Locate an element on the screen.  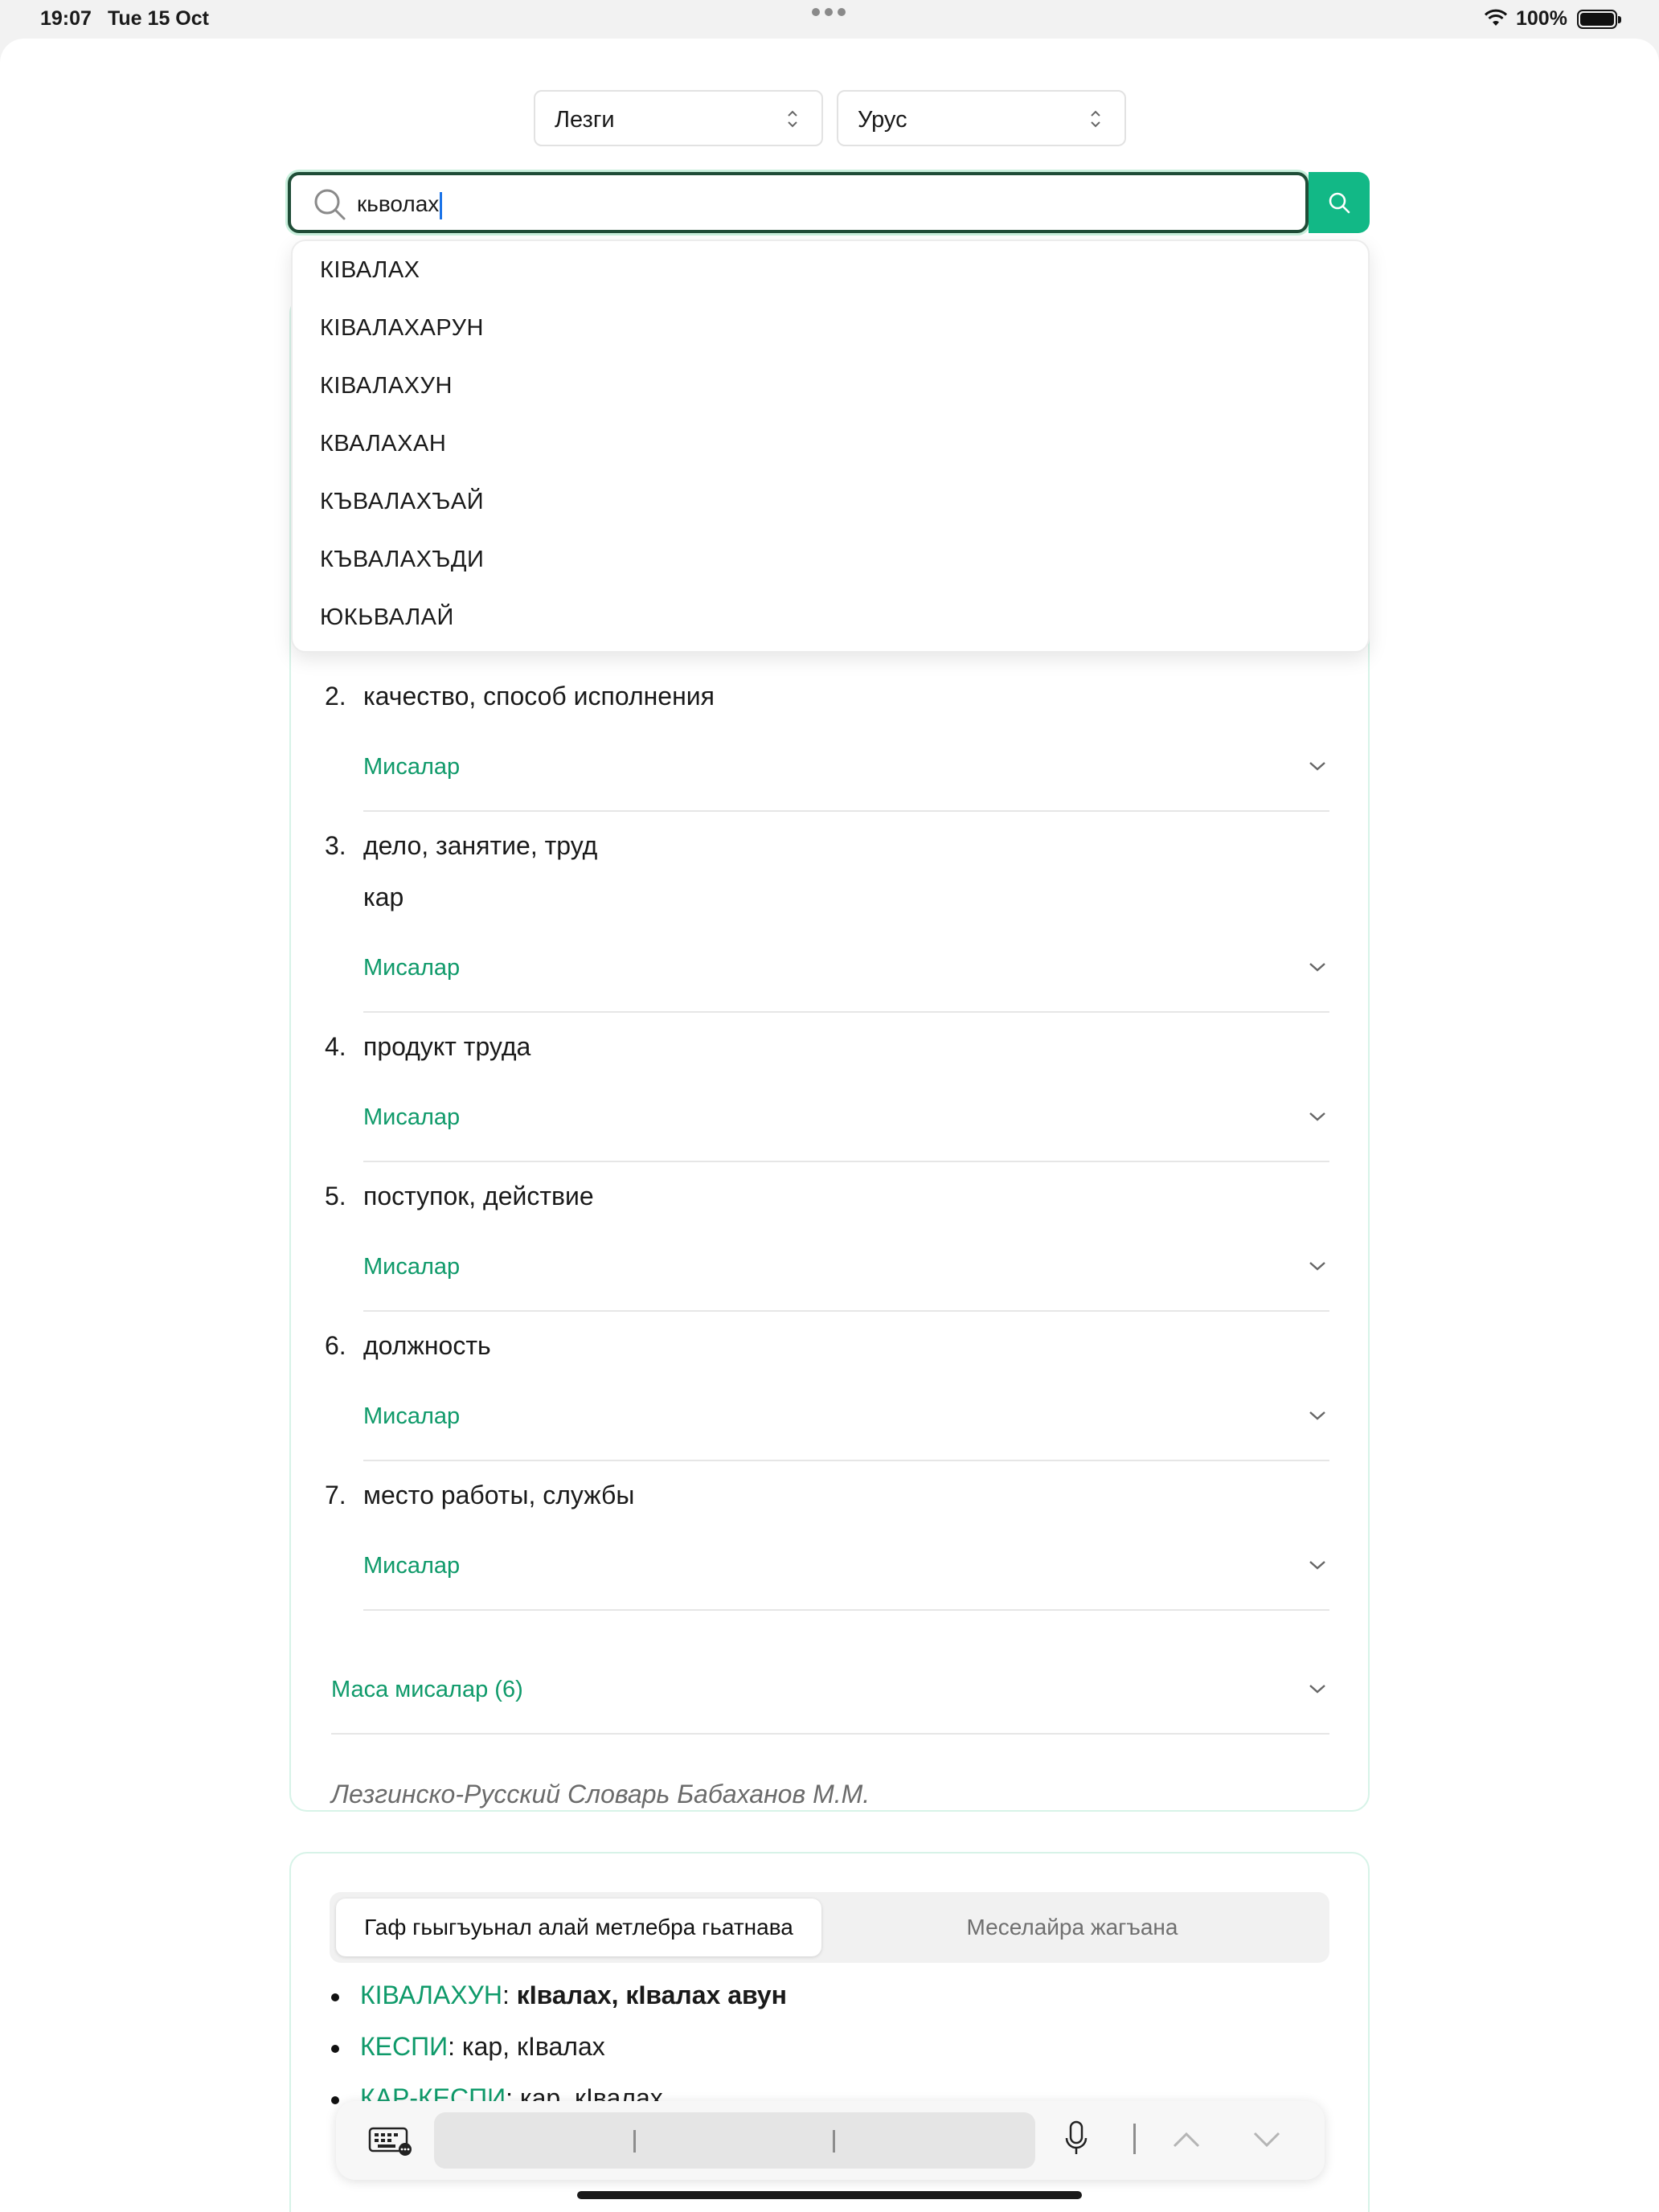
home-indicator is located at coordinates (829, 2195).